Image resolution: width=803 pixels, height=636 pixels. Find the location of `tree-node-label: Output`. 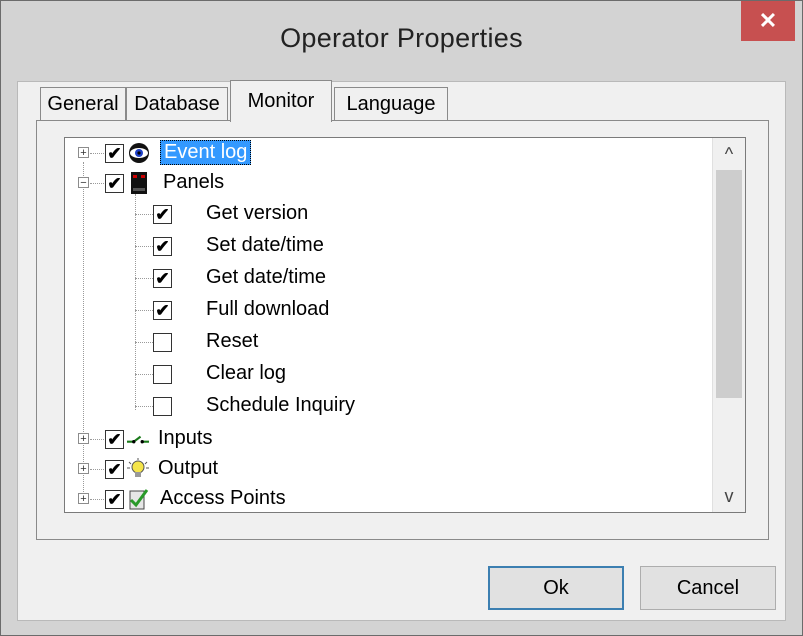

tree-node-label: Output is located at coordinates (188, 468).